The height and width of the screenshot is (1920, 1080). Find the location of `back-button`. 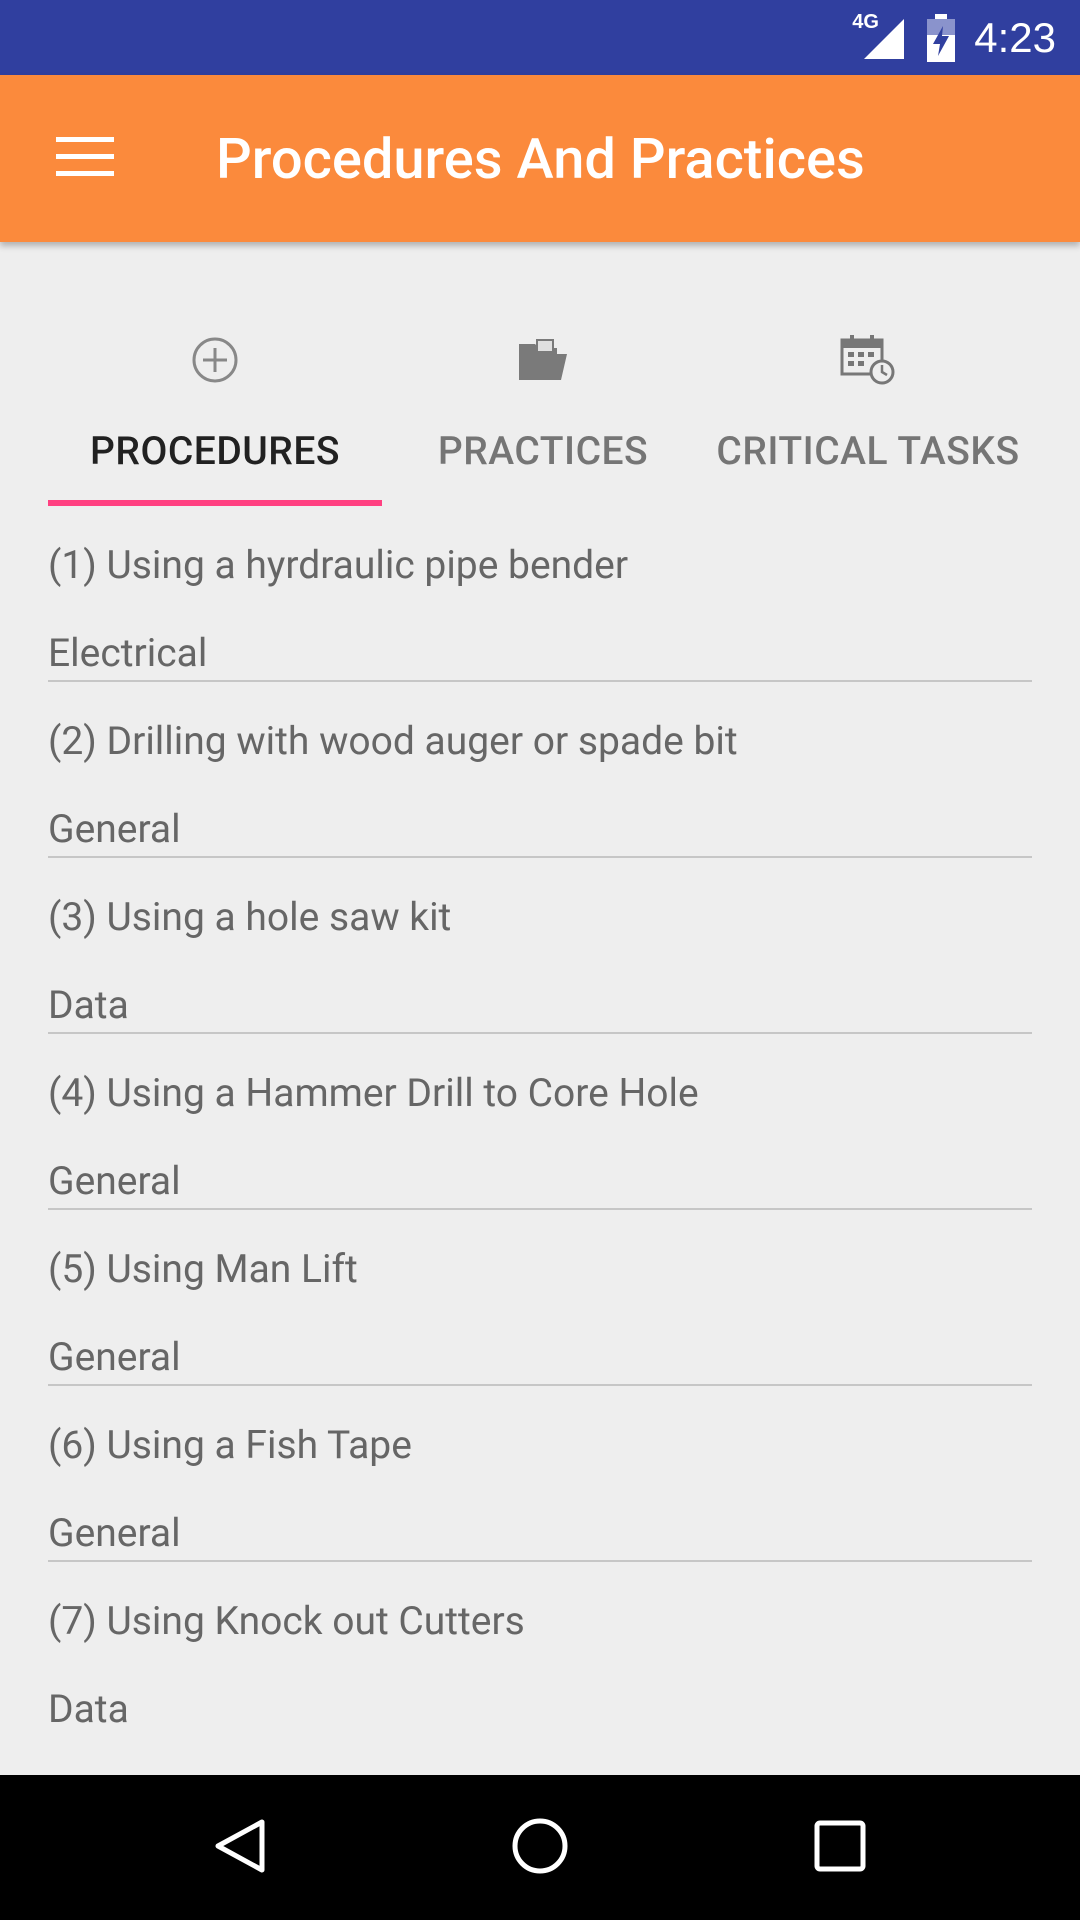

back-button is located at coordinates (240, 1847).